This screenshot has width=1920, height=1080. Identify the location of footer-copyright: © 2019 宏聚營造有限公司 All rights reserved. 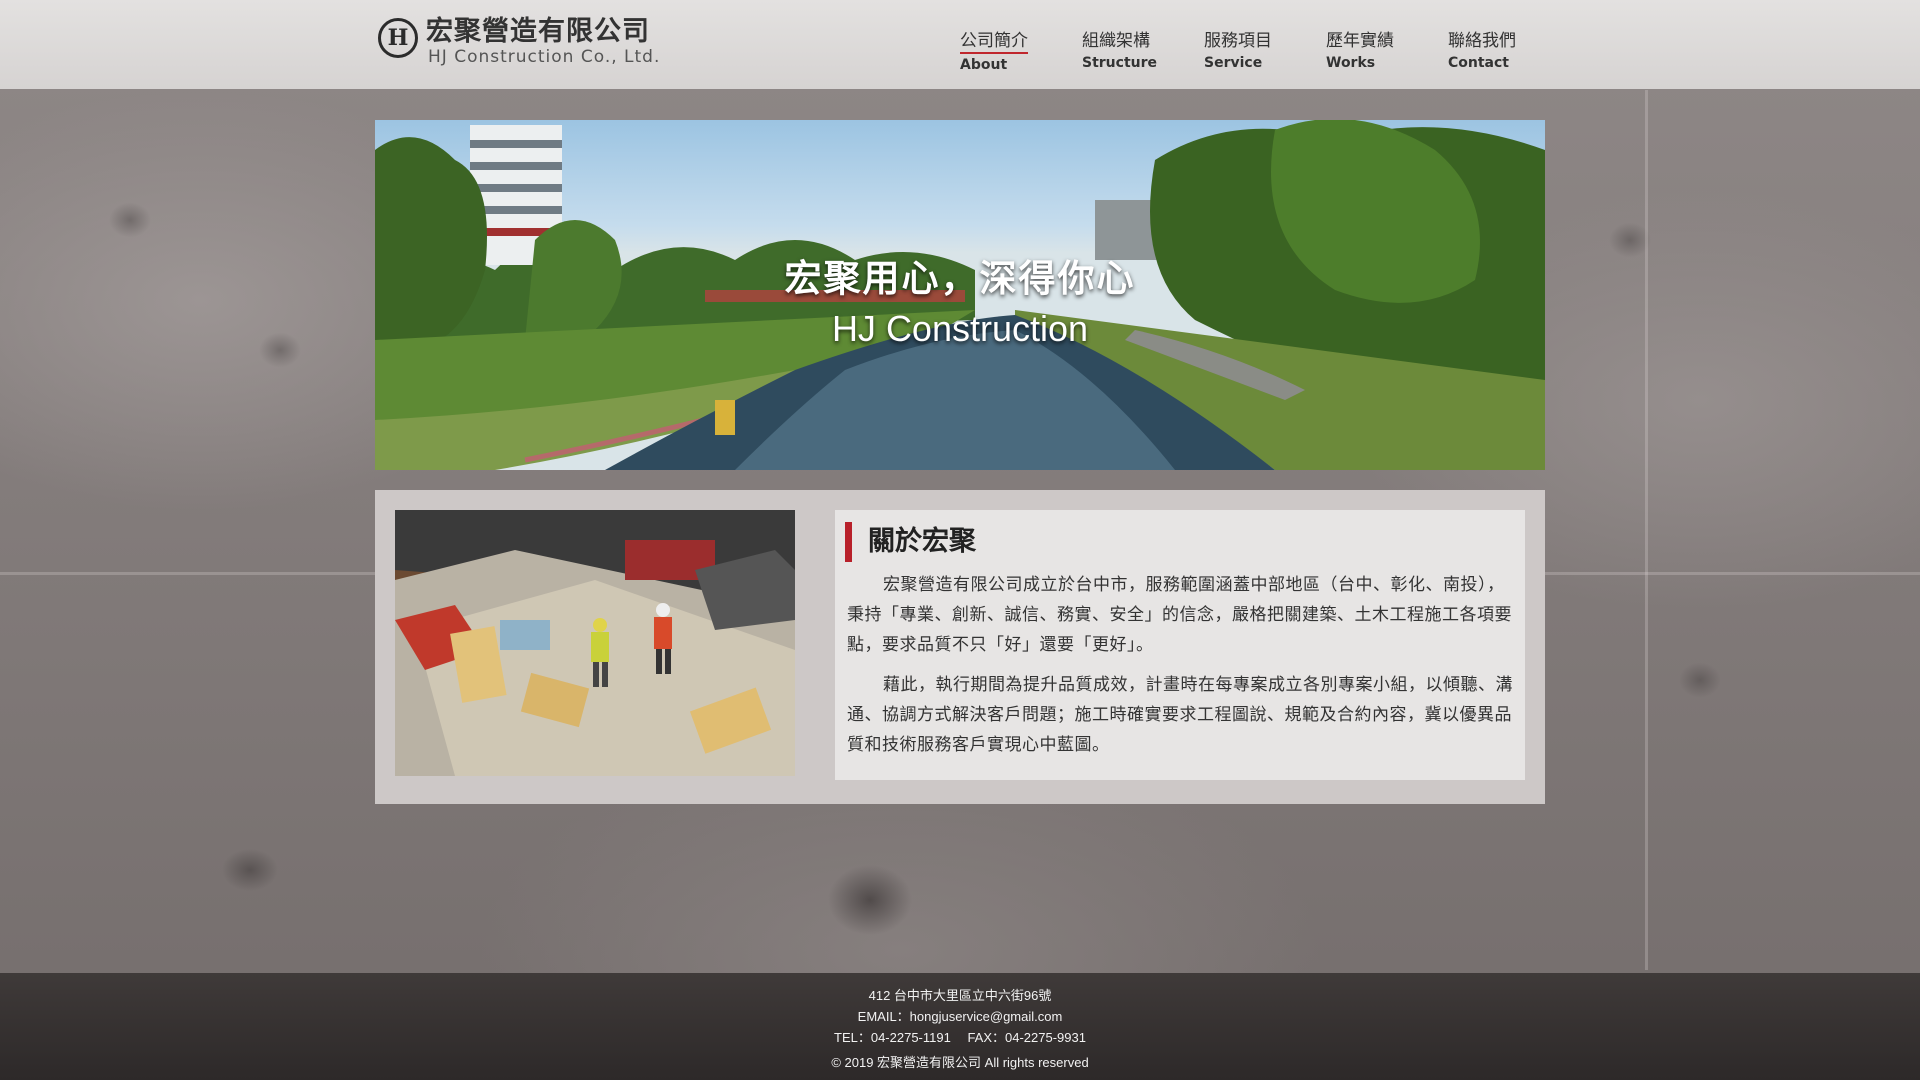
(960, 1062).